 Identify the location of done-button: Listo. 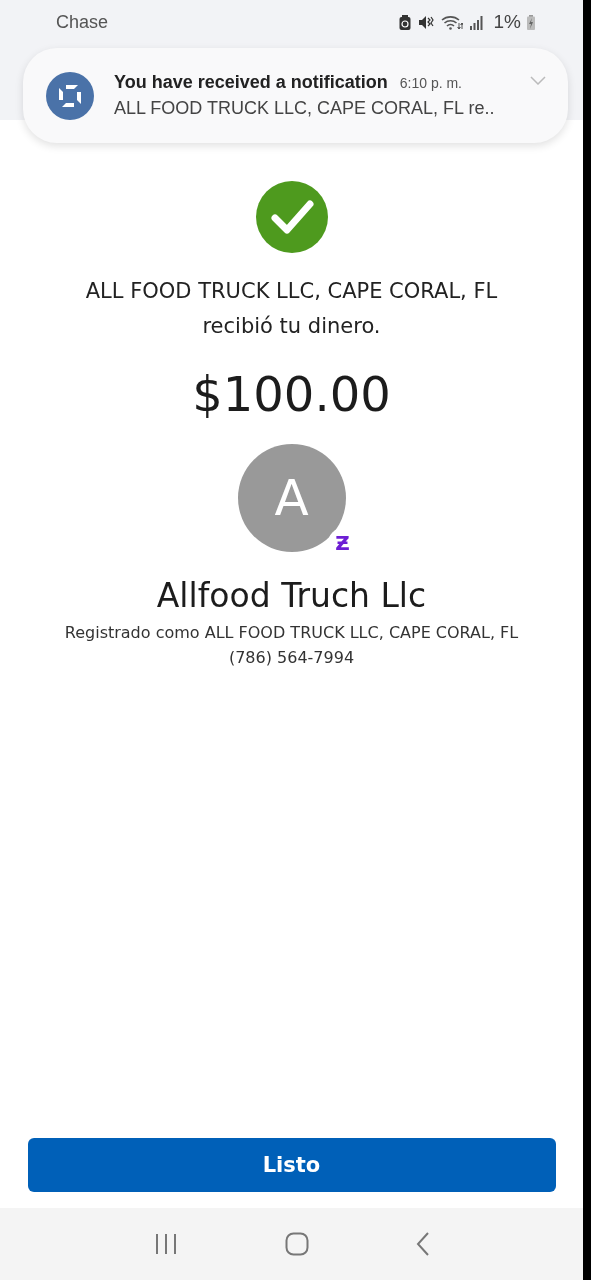
(291, 1165).